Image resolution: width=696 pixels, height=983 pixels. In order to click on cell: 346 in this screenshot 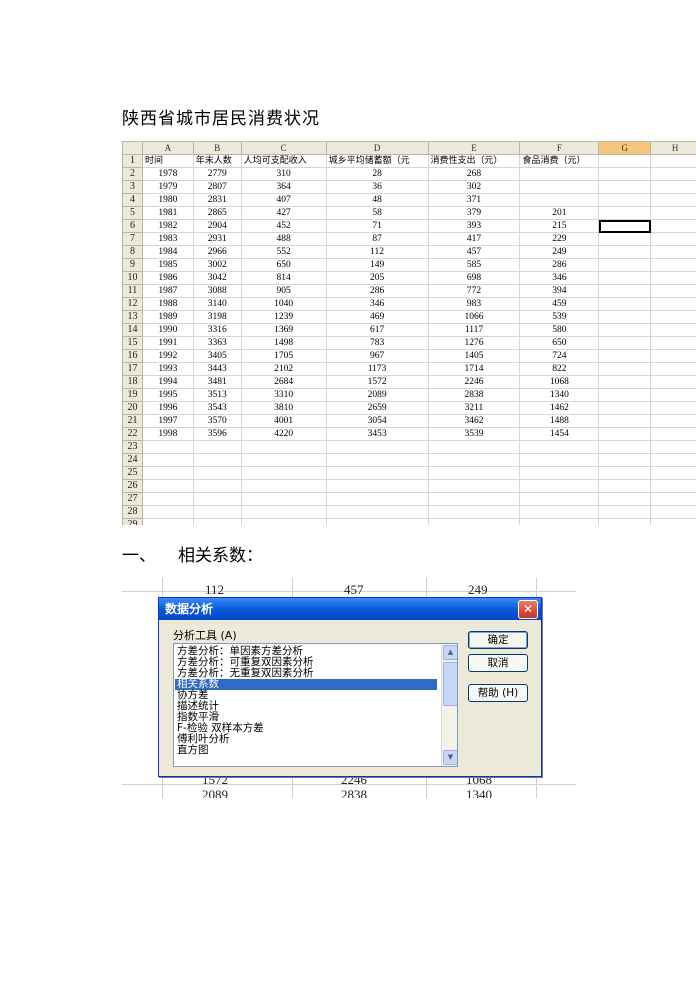, I will do `click(559, 278)`.